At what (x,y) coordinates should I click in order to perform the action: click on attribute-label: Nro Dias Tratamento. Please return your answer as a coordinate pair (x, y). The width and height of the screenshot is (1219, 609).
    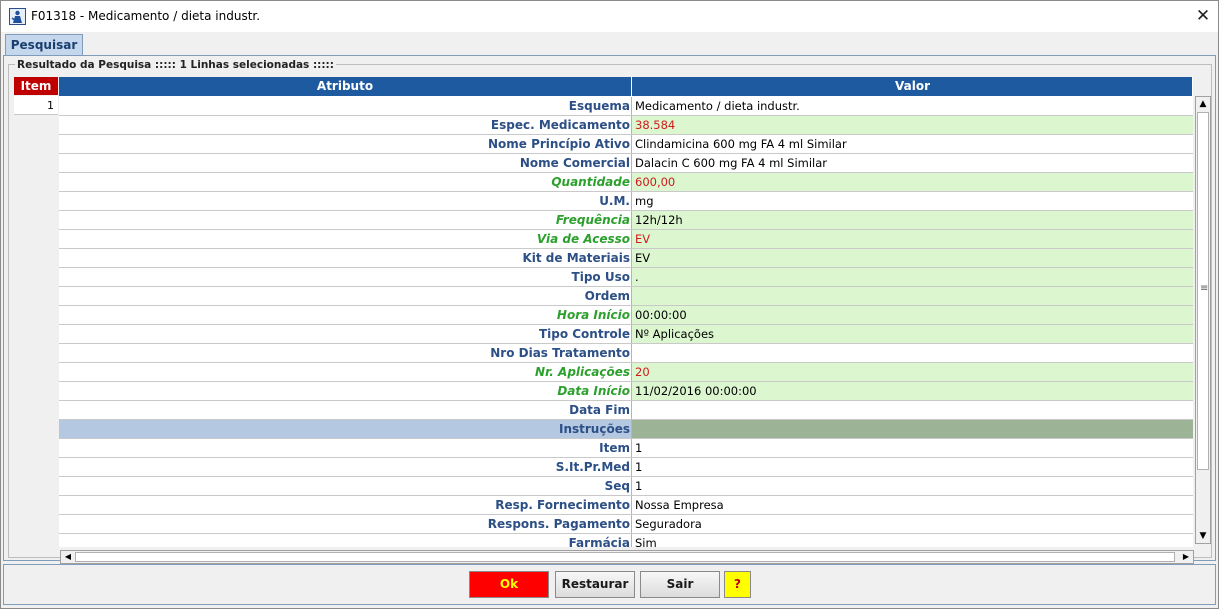
    Looking at the image, I should click on (345, 353).